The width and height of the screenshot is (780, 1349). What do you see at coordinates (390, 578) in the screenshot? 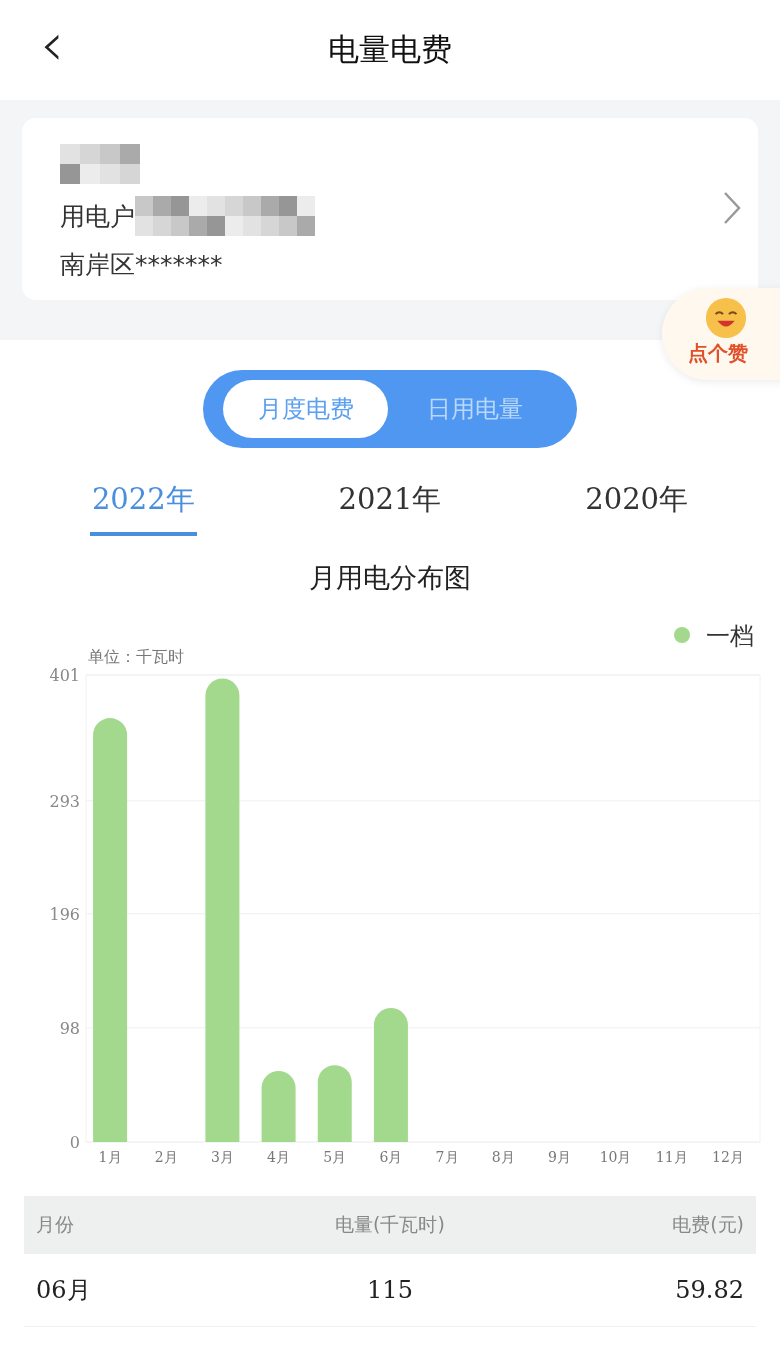
I see `chart-title: 月用电分布图` at bounding box center [390, 578].